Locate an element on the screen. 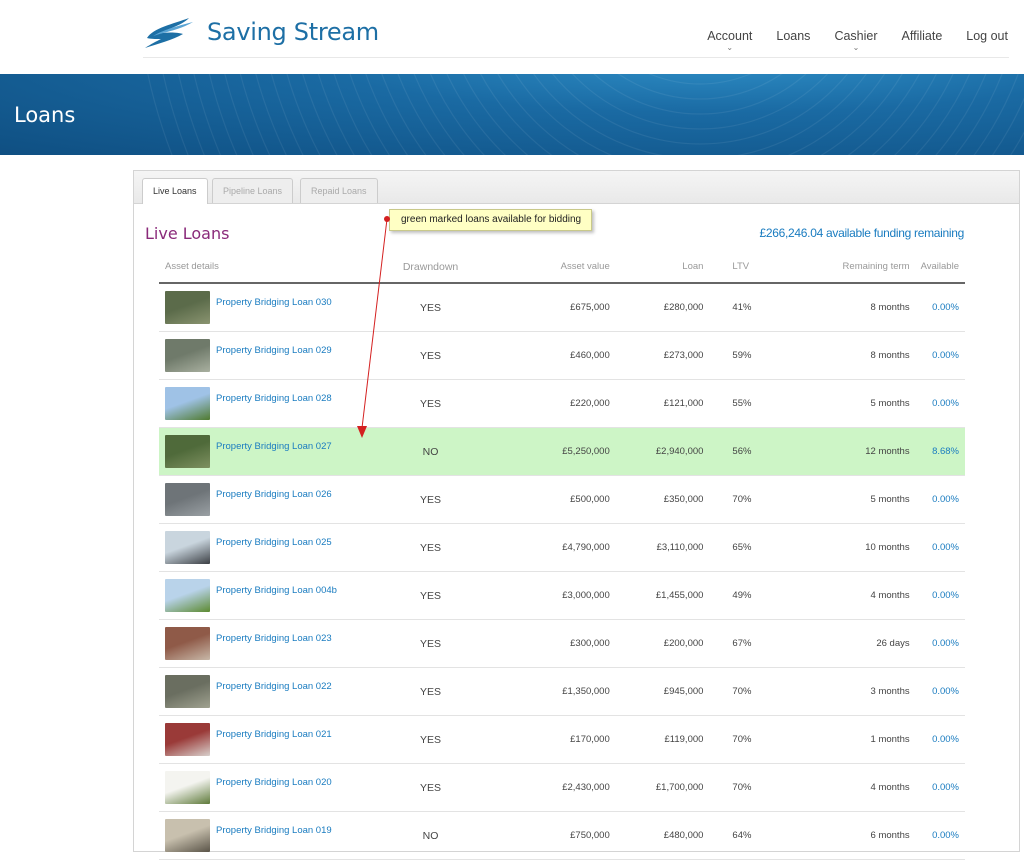 The width and height of the screenshot is (1024, 860). asset-value-cell: £460,000 is located at coordinates (550, 355).